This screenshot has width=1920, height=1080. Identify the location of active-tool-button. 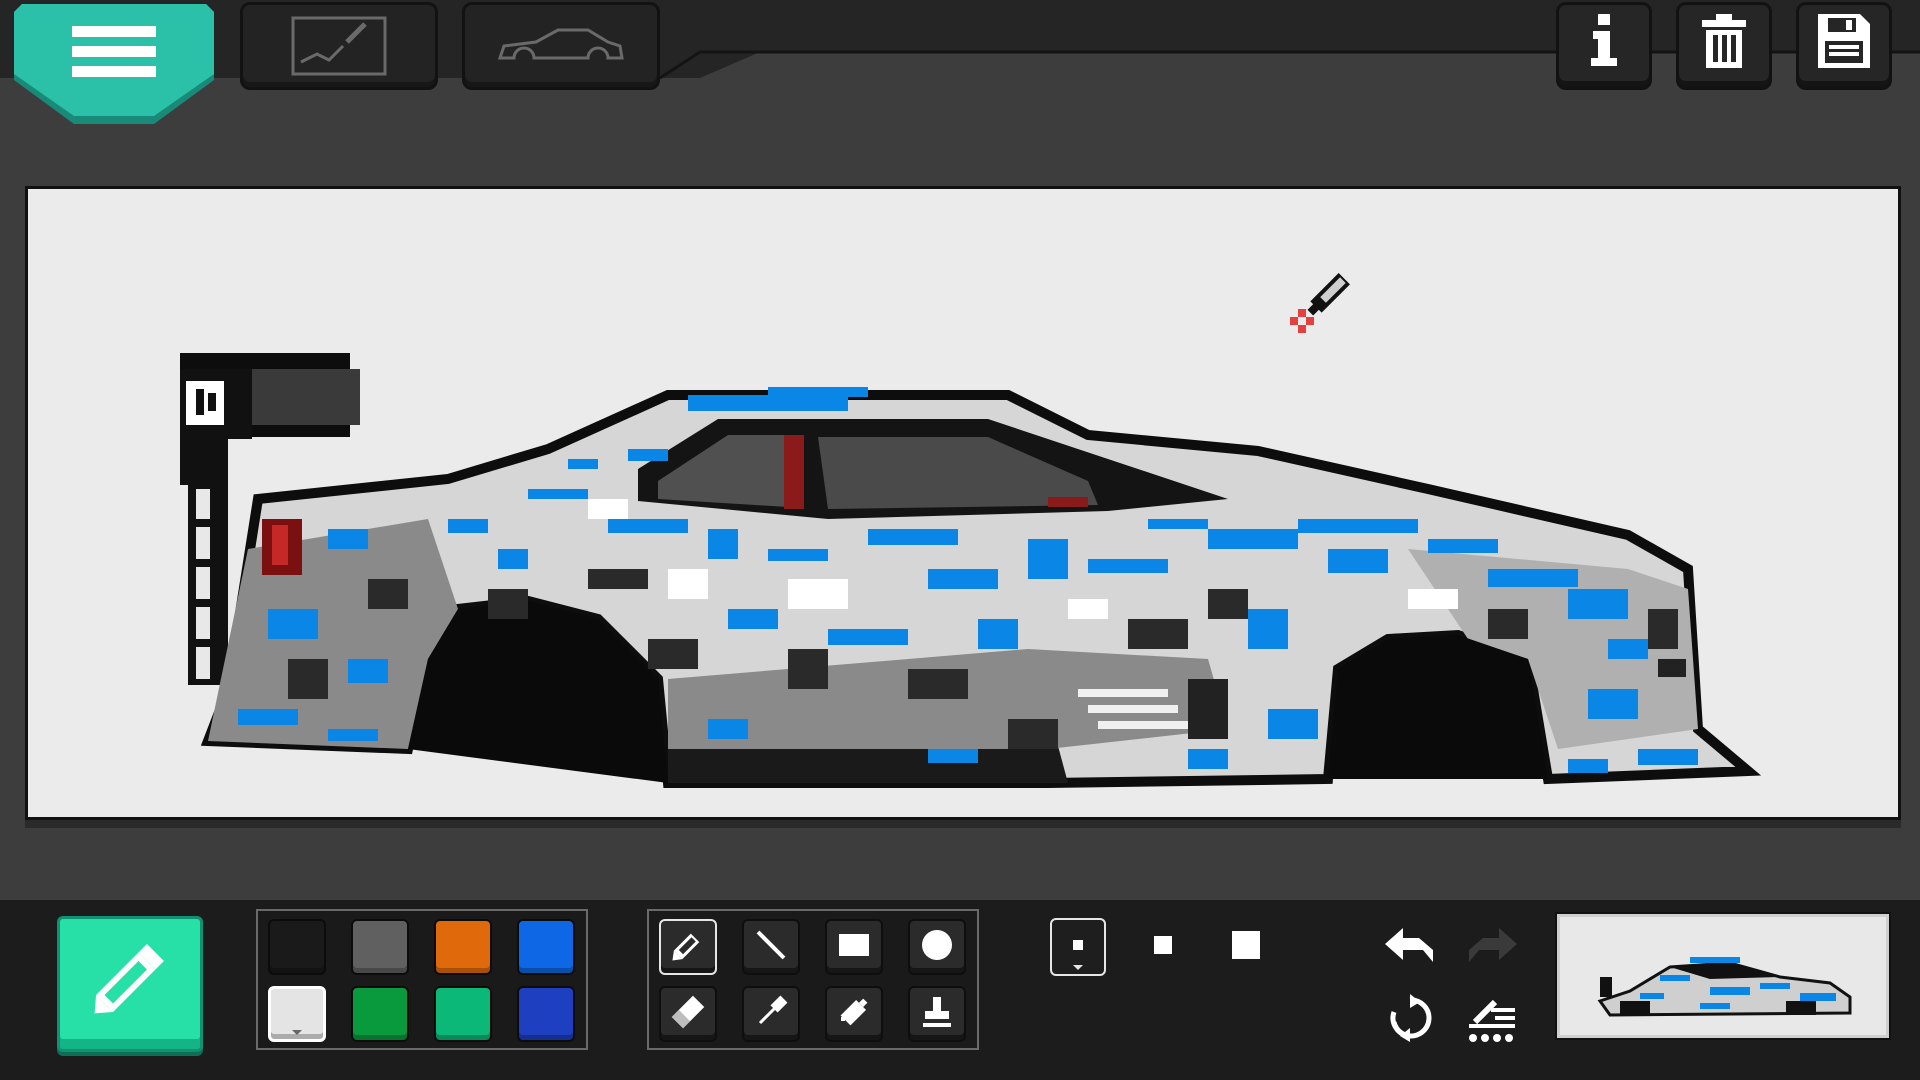
(130, 984).